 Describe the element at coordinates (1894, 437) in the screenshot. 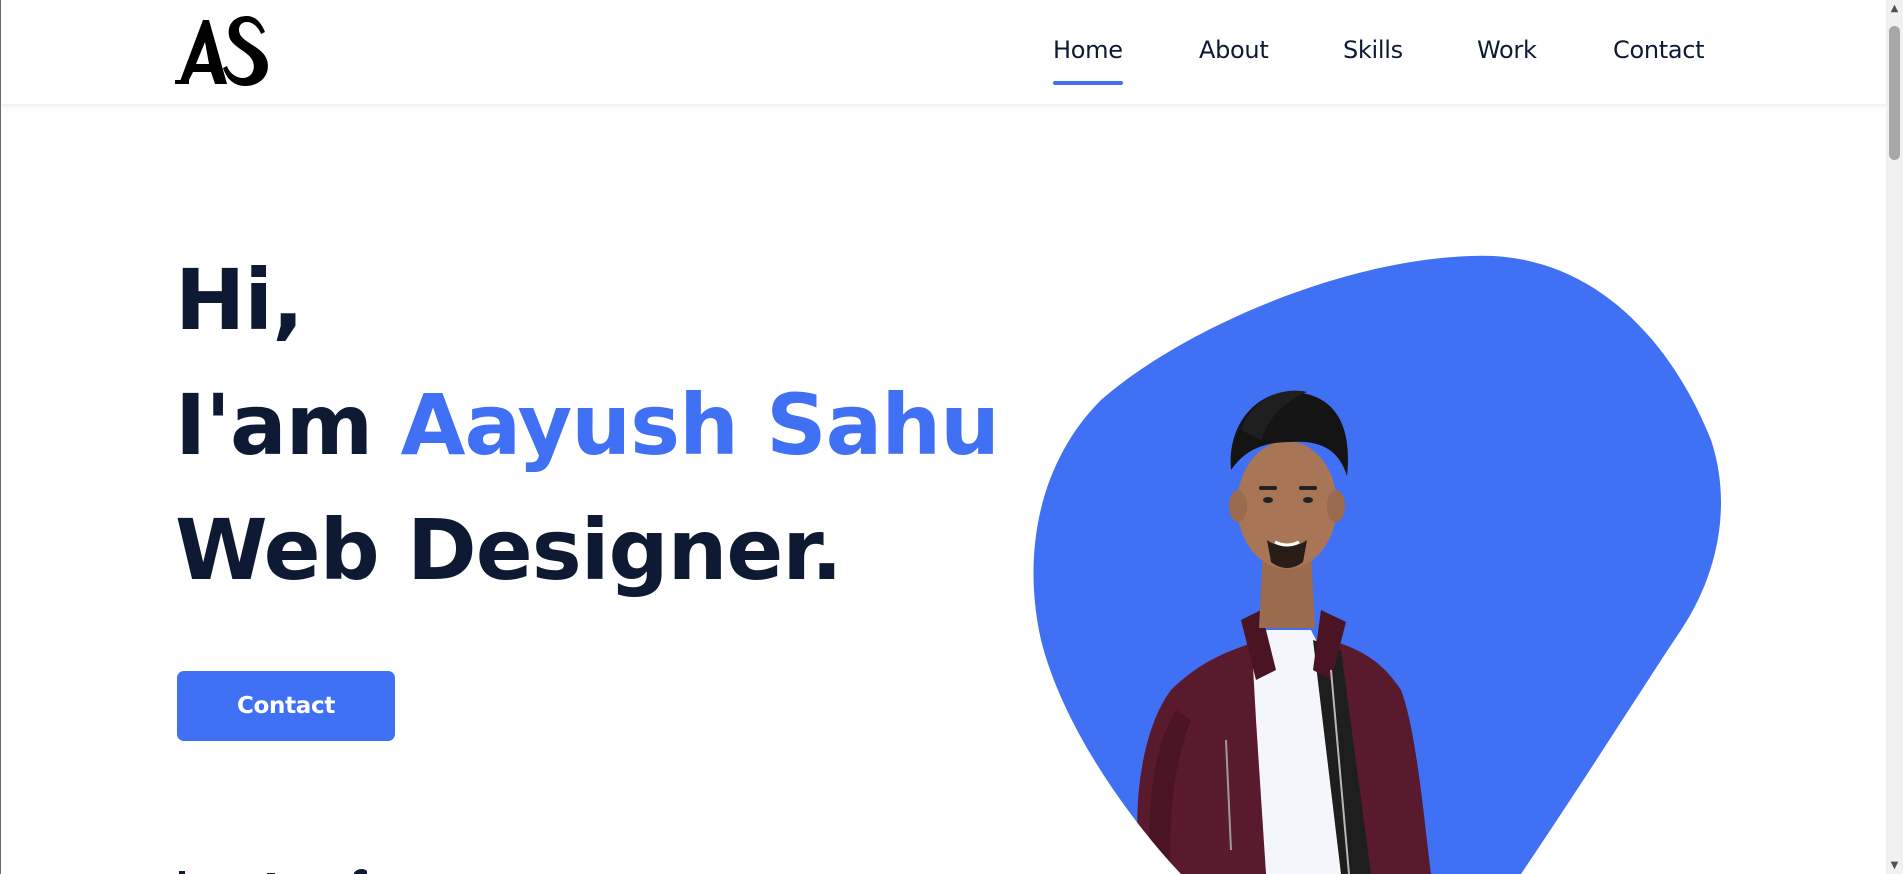

I see `vertical-scrollbar: ▲ ▼` at that location.